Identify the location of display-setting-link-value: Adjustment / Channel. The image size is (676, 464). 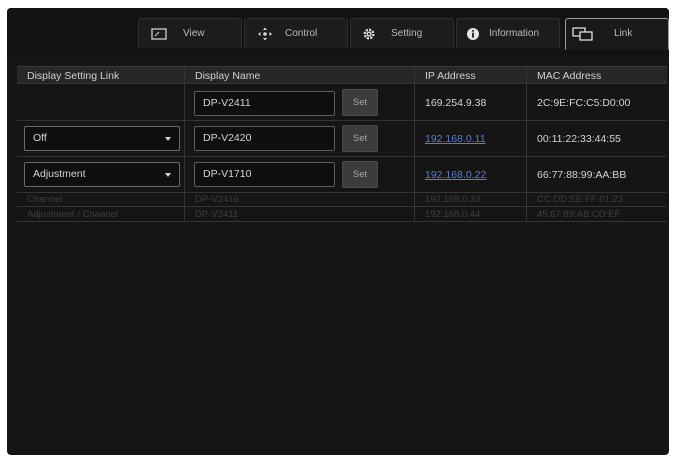
(72, 214).